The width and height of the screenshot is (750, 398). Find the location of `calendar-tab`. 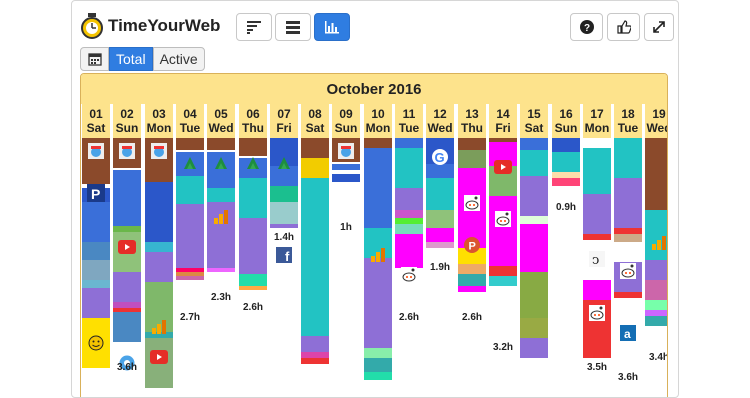

calendar-tab is located at coordinates (94, 59).